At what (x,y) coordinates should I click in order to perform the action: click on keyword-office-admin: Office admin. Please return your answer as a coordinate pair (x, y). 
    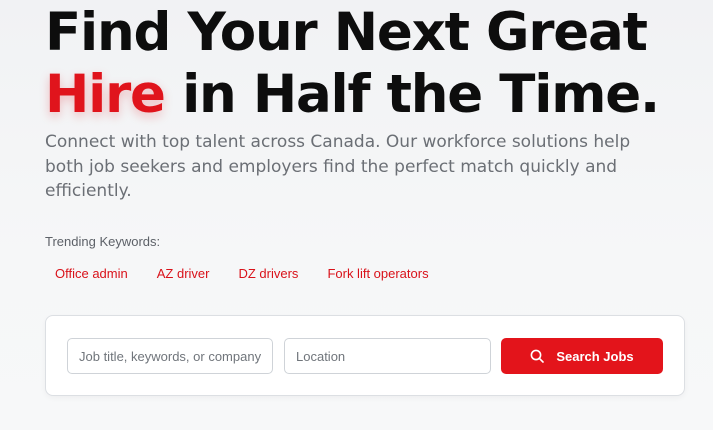
    Looking at the image, I should click on (91, 273).